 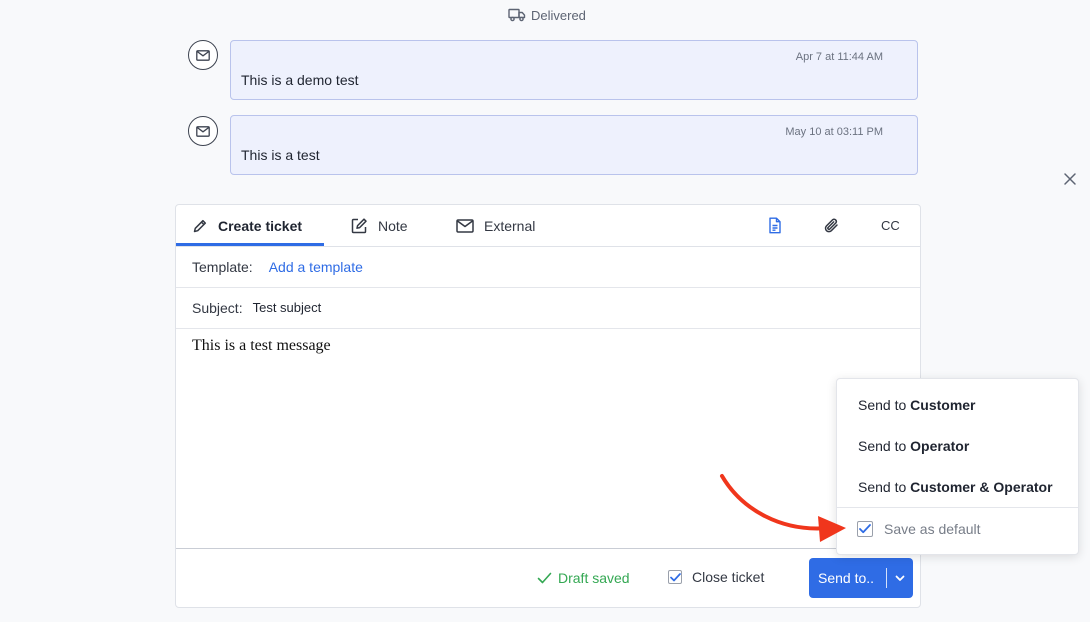 What do you see at coordinates (940, 446) in the screenshot?
I see `option-target: Operator` at bounding box center [940, 446].